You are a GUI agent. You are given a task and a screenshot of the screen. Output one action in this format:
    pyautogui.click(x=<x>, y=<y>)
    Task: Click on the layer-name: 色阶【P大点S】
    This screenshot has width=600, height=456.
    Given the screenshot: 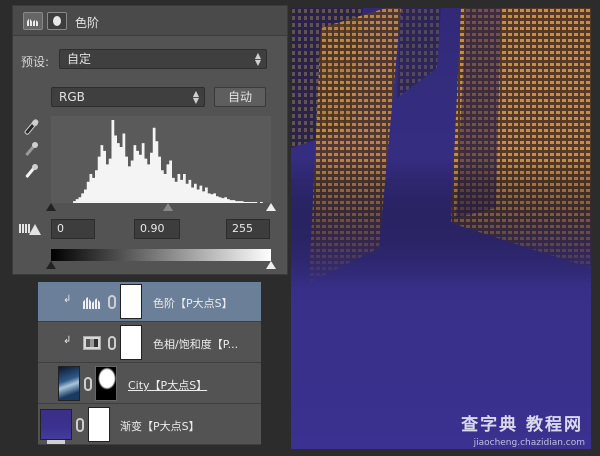 What is the action you would take?
    pyautogui.click(x=193, y=303)
    